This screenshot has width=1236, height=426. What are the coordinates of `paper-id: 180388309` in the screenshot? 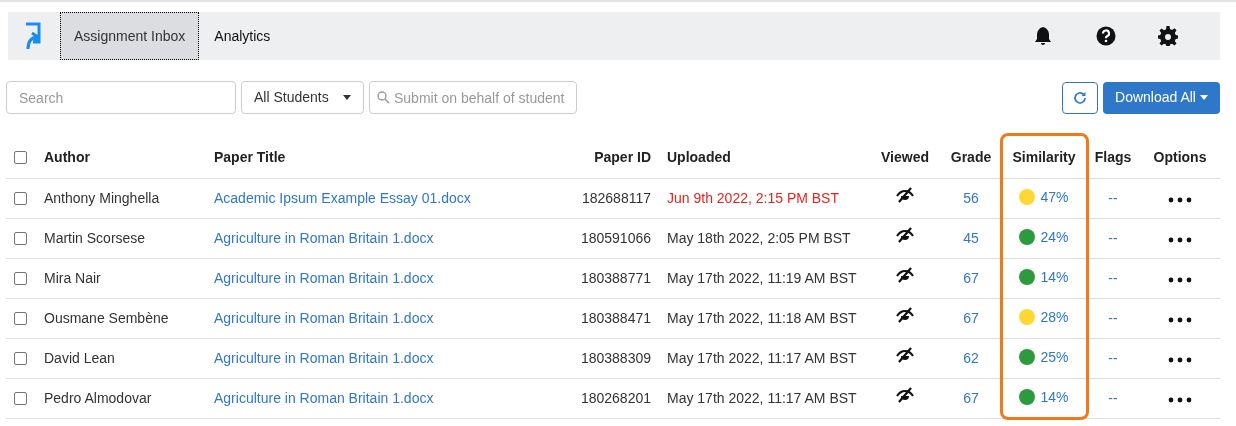 It's located at (615, 357).